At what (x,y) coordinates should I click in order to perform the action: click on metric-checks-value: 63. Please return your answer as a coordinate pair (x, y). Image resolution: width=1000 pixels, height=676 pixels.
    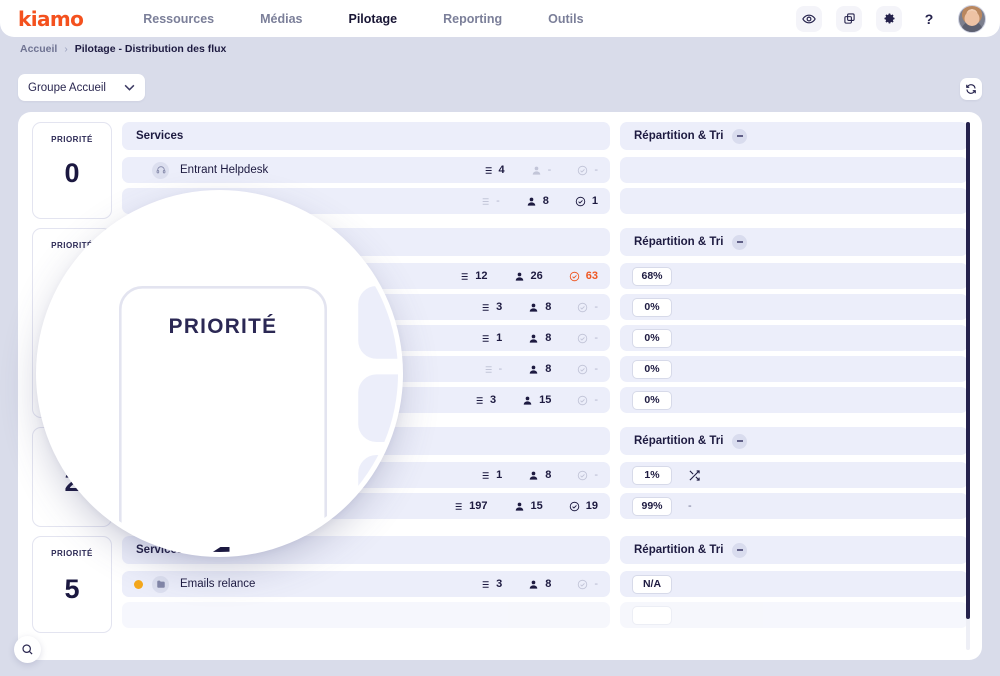
    Looking at the image, I should click on (591, 276).